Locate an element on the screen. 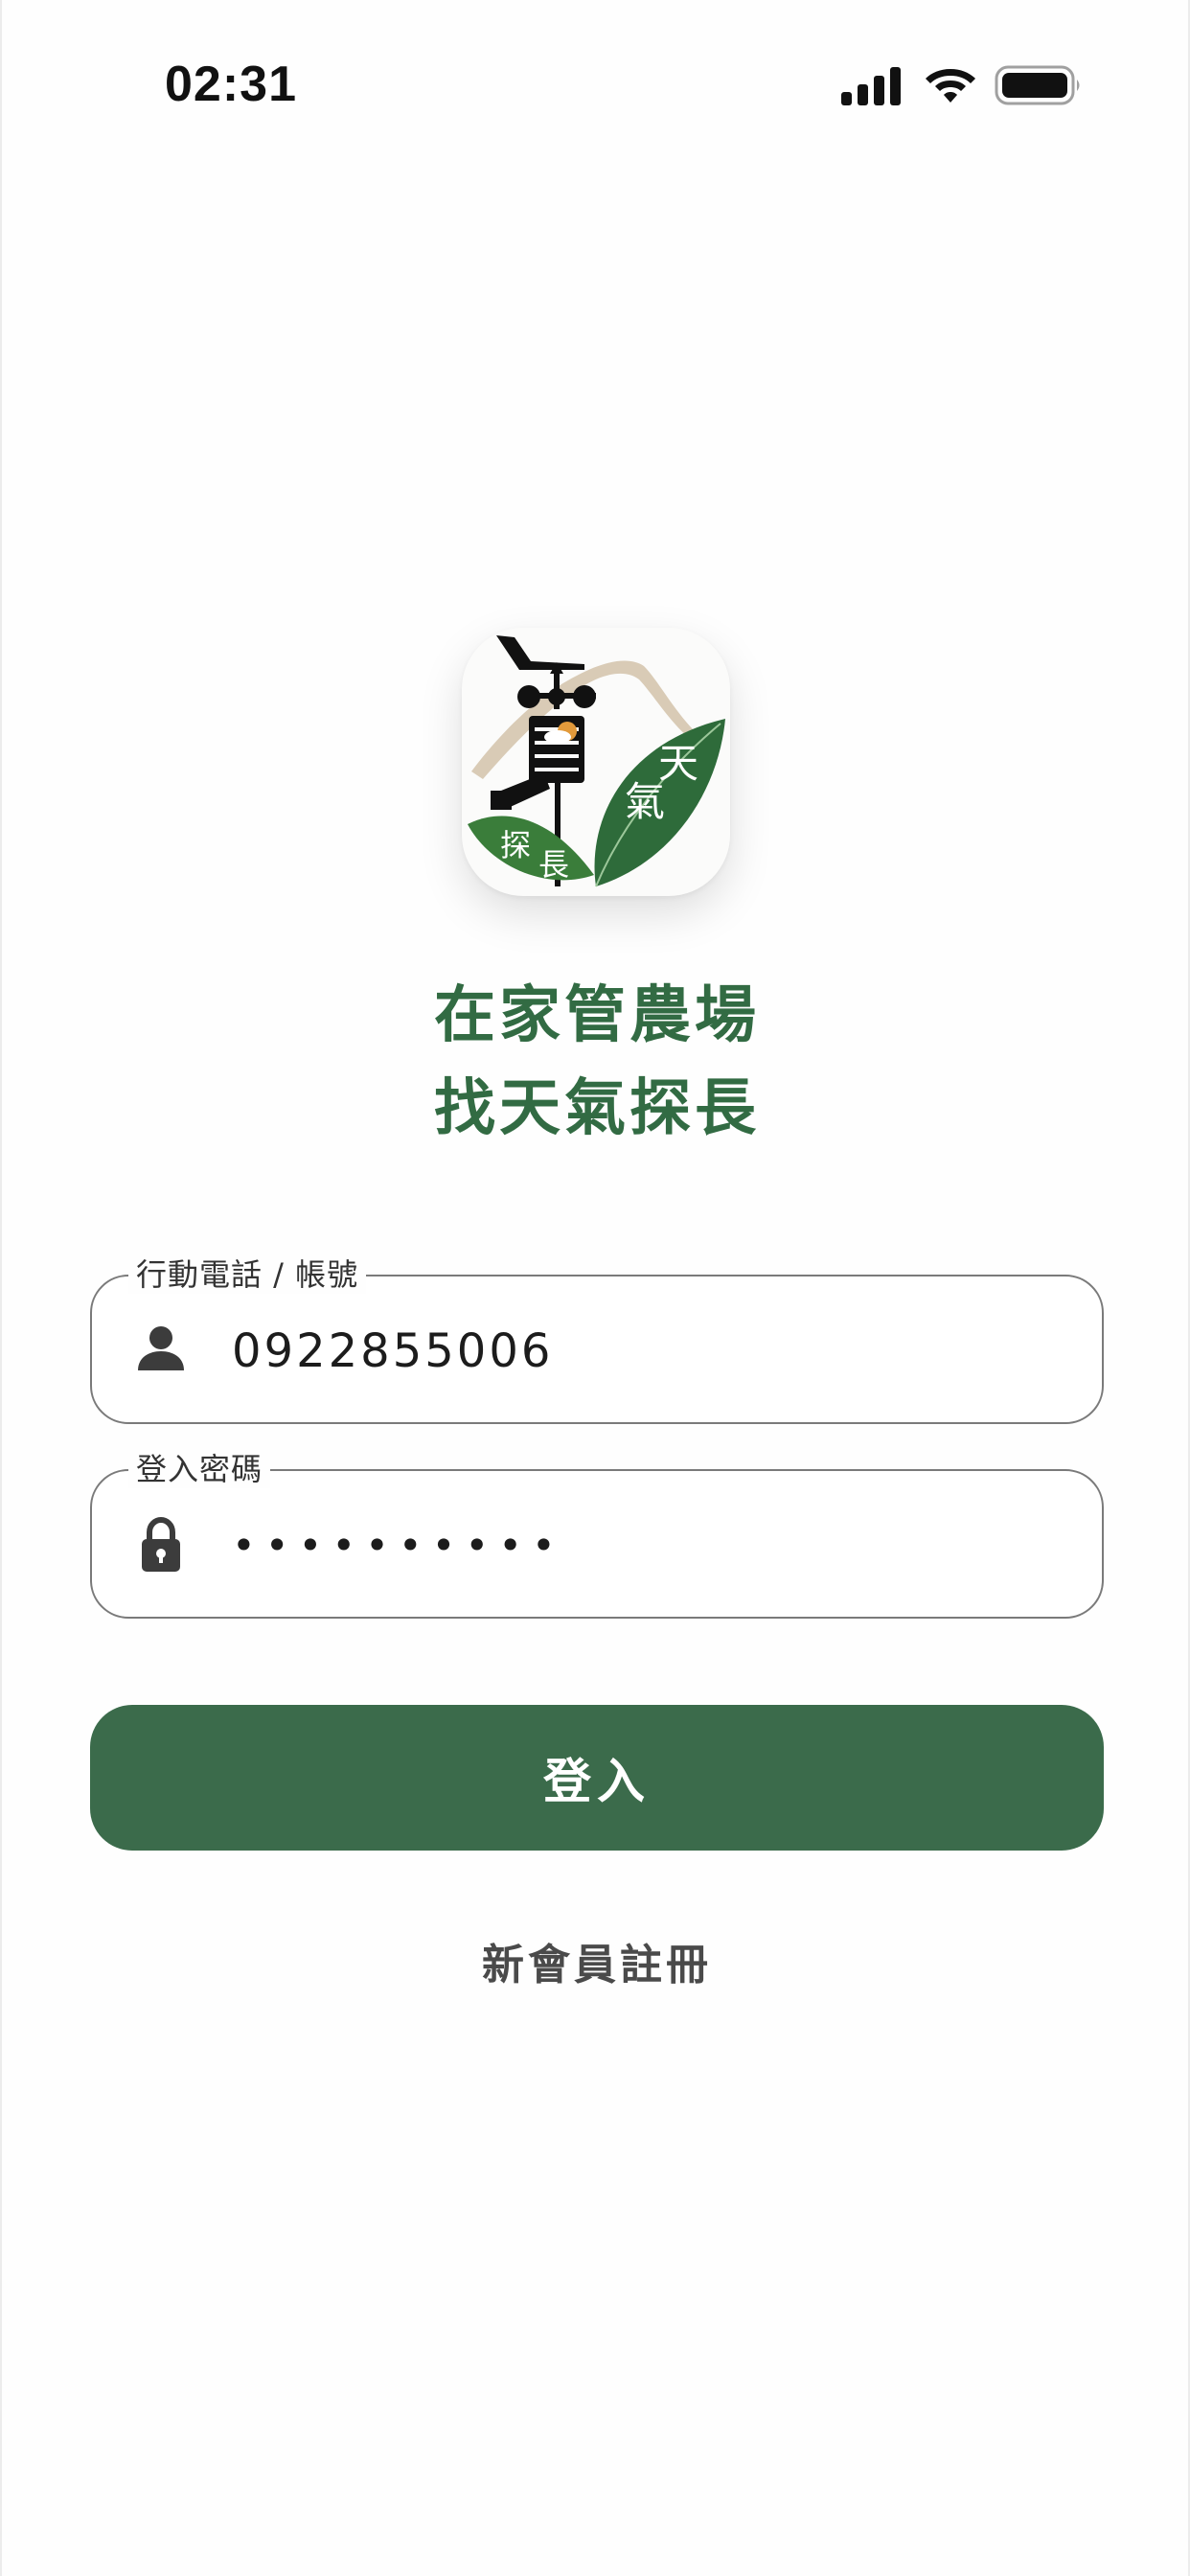  slogan-line-1: 在家管農場 is located at coordinates (597, 1016).